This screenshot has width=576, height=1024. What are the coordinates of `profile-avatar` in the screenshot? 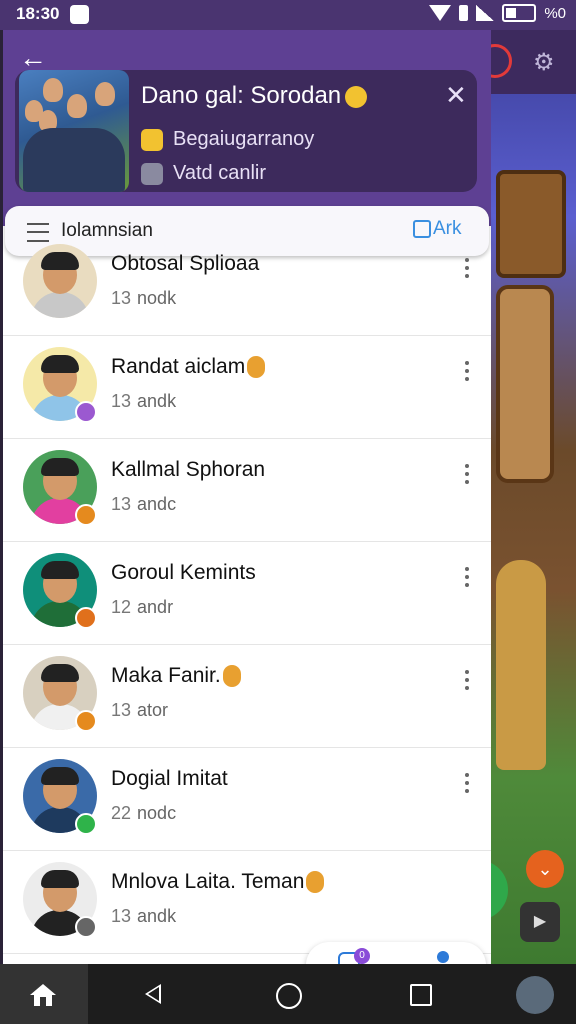 It's located at (535, 995).